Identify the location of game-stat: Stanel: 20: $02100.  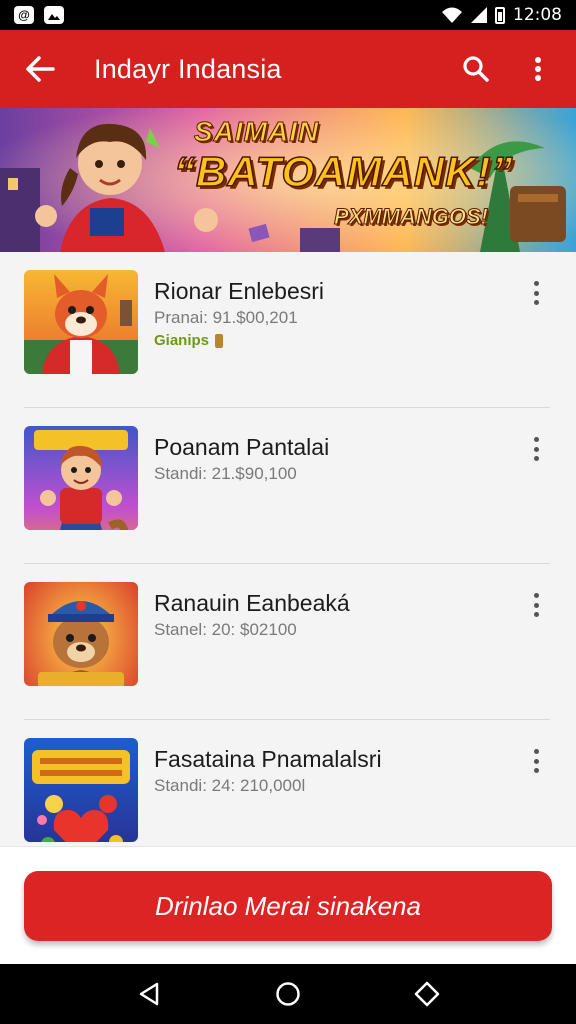
(225, 629).